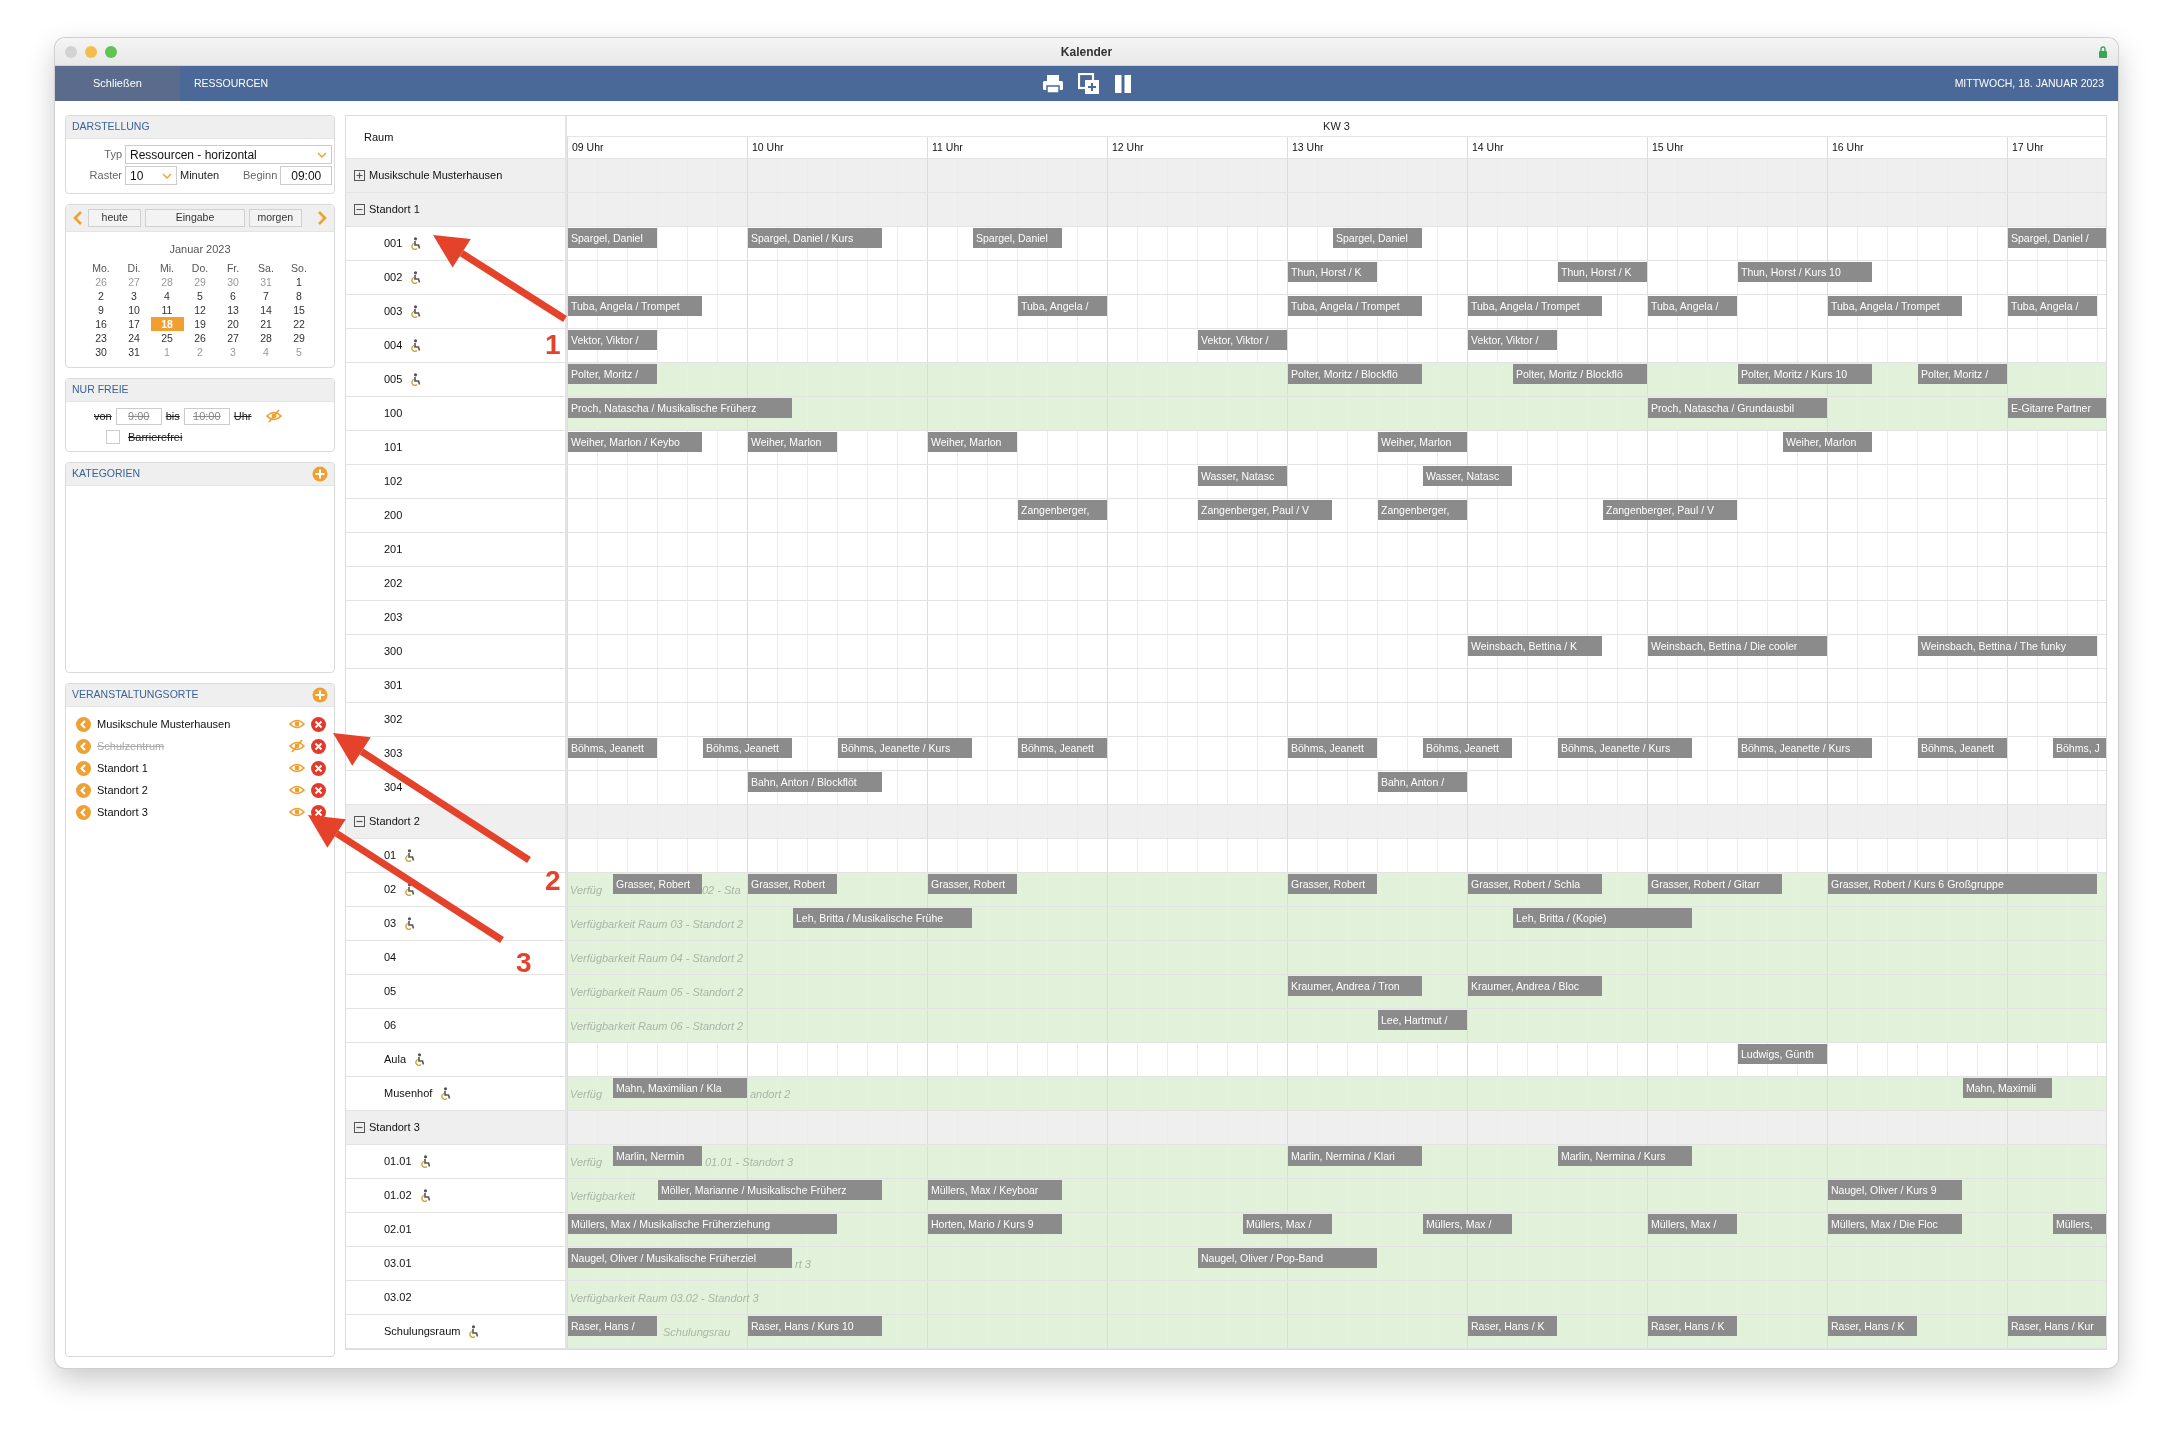  What do you see at coordinates (680, 408) in the screenshot?
I see `event-block: Proch, Natascha / Musikalische Früherz` at bounding box center [680, 408].